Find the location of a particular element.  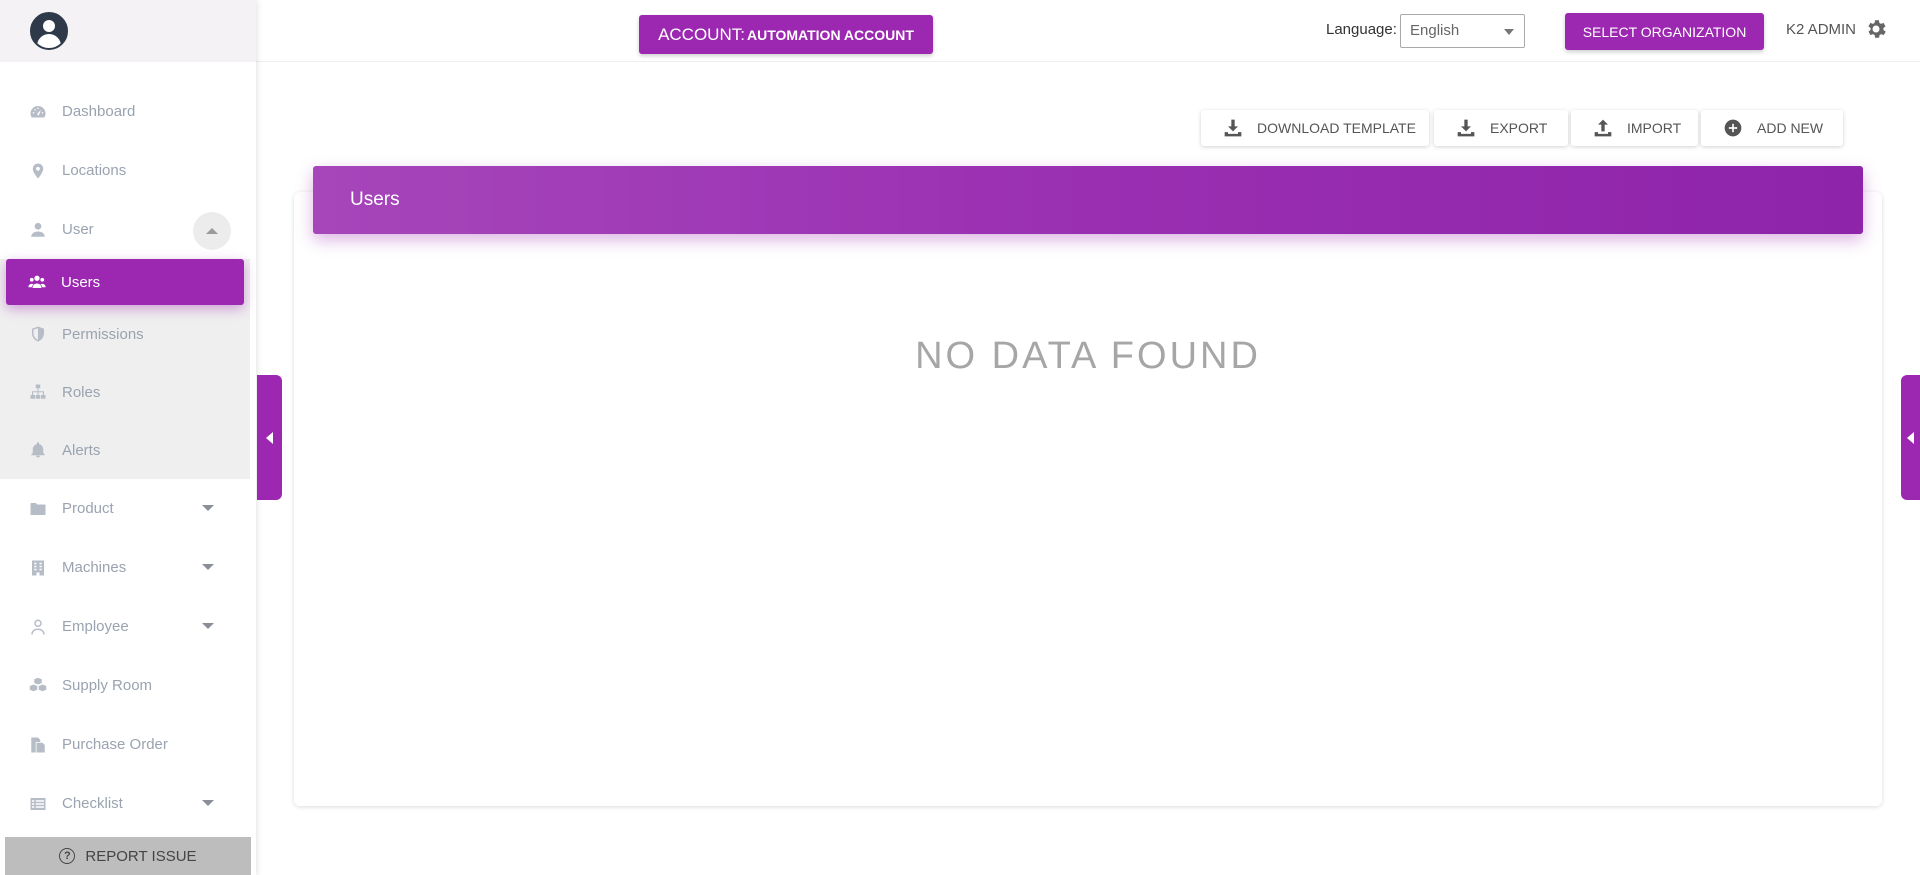

collapse-sidebar-tab is located at coordinates (269, 437).